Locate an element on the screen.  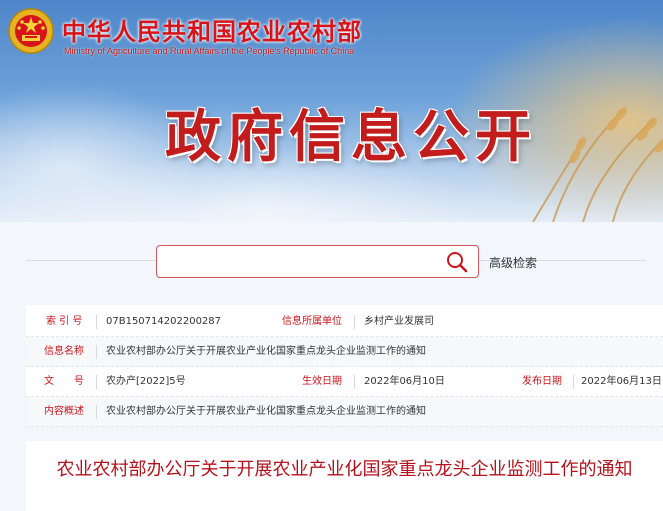
national-emblem-icon is located at coordinates (31, 31).